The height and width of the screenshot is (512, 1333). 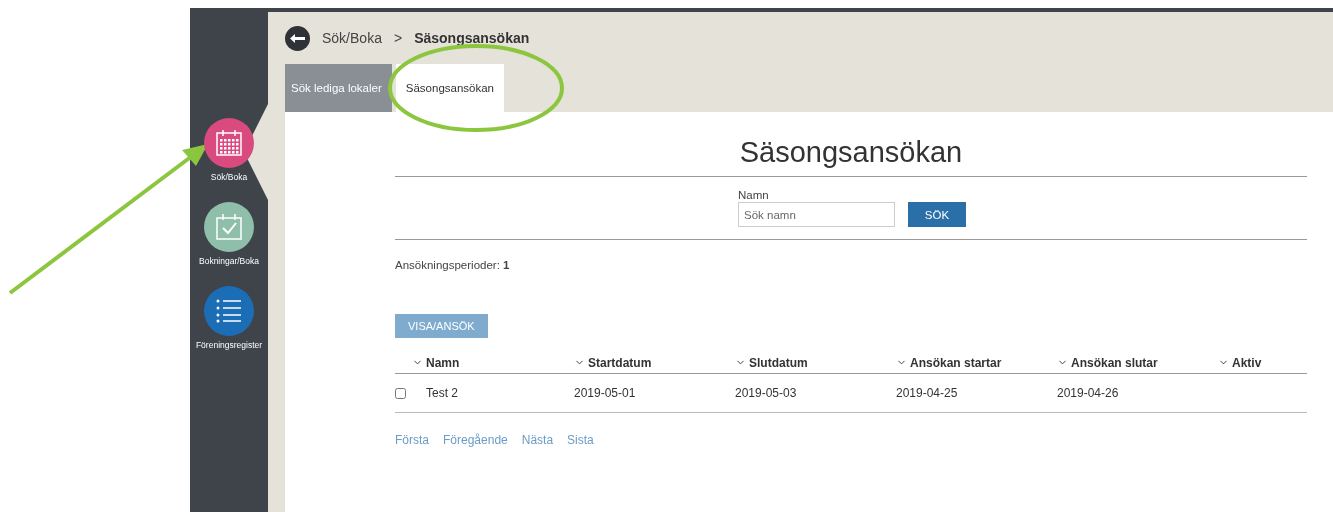 What do you see at coordinates (442, 393) in the screenshot?
I see `table-cell: Test 2` at bounding box center [442, 393].